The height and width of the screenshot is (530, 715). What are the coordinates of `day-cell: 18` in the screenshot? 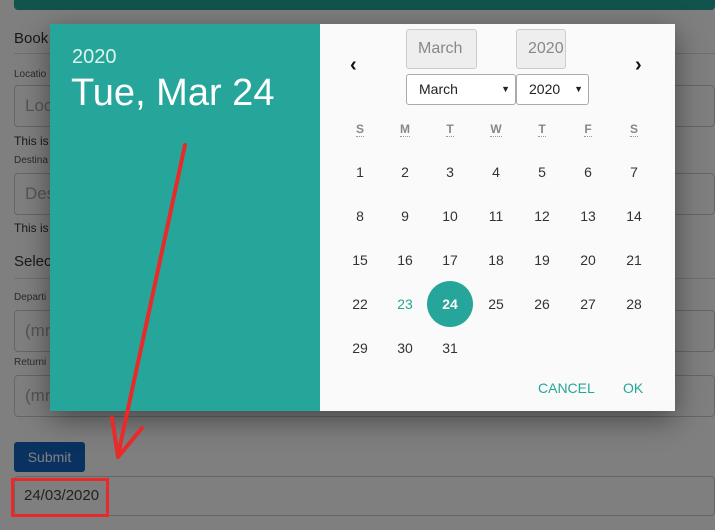 It's located at (496, 260).